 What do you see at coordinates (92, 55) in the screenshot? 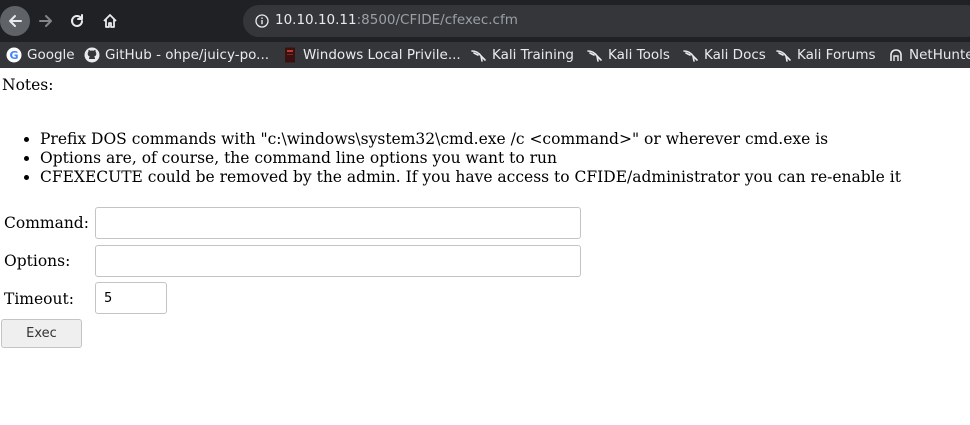
I see `github-icon` at bounding box center [92, 55].